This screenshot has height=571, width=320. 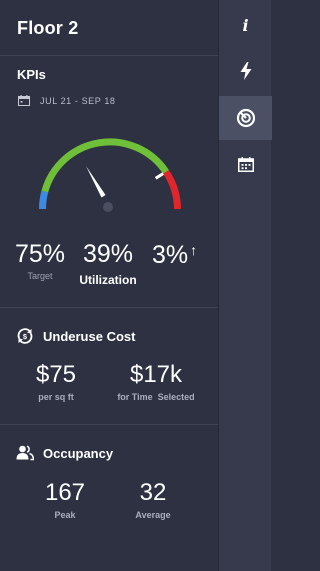 What do you see at coordinates (153, 515) in the screenshot?
I see `average-label: Average` at bounding box center [153, 515].